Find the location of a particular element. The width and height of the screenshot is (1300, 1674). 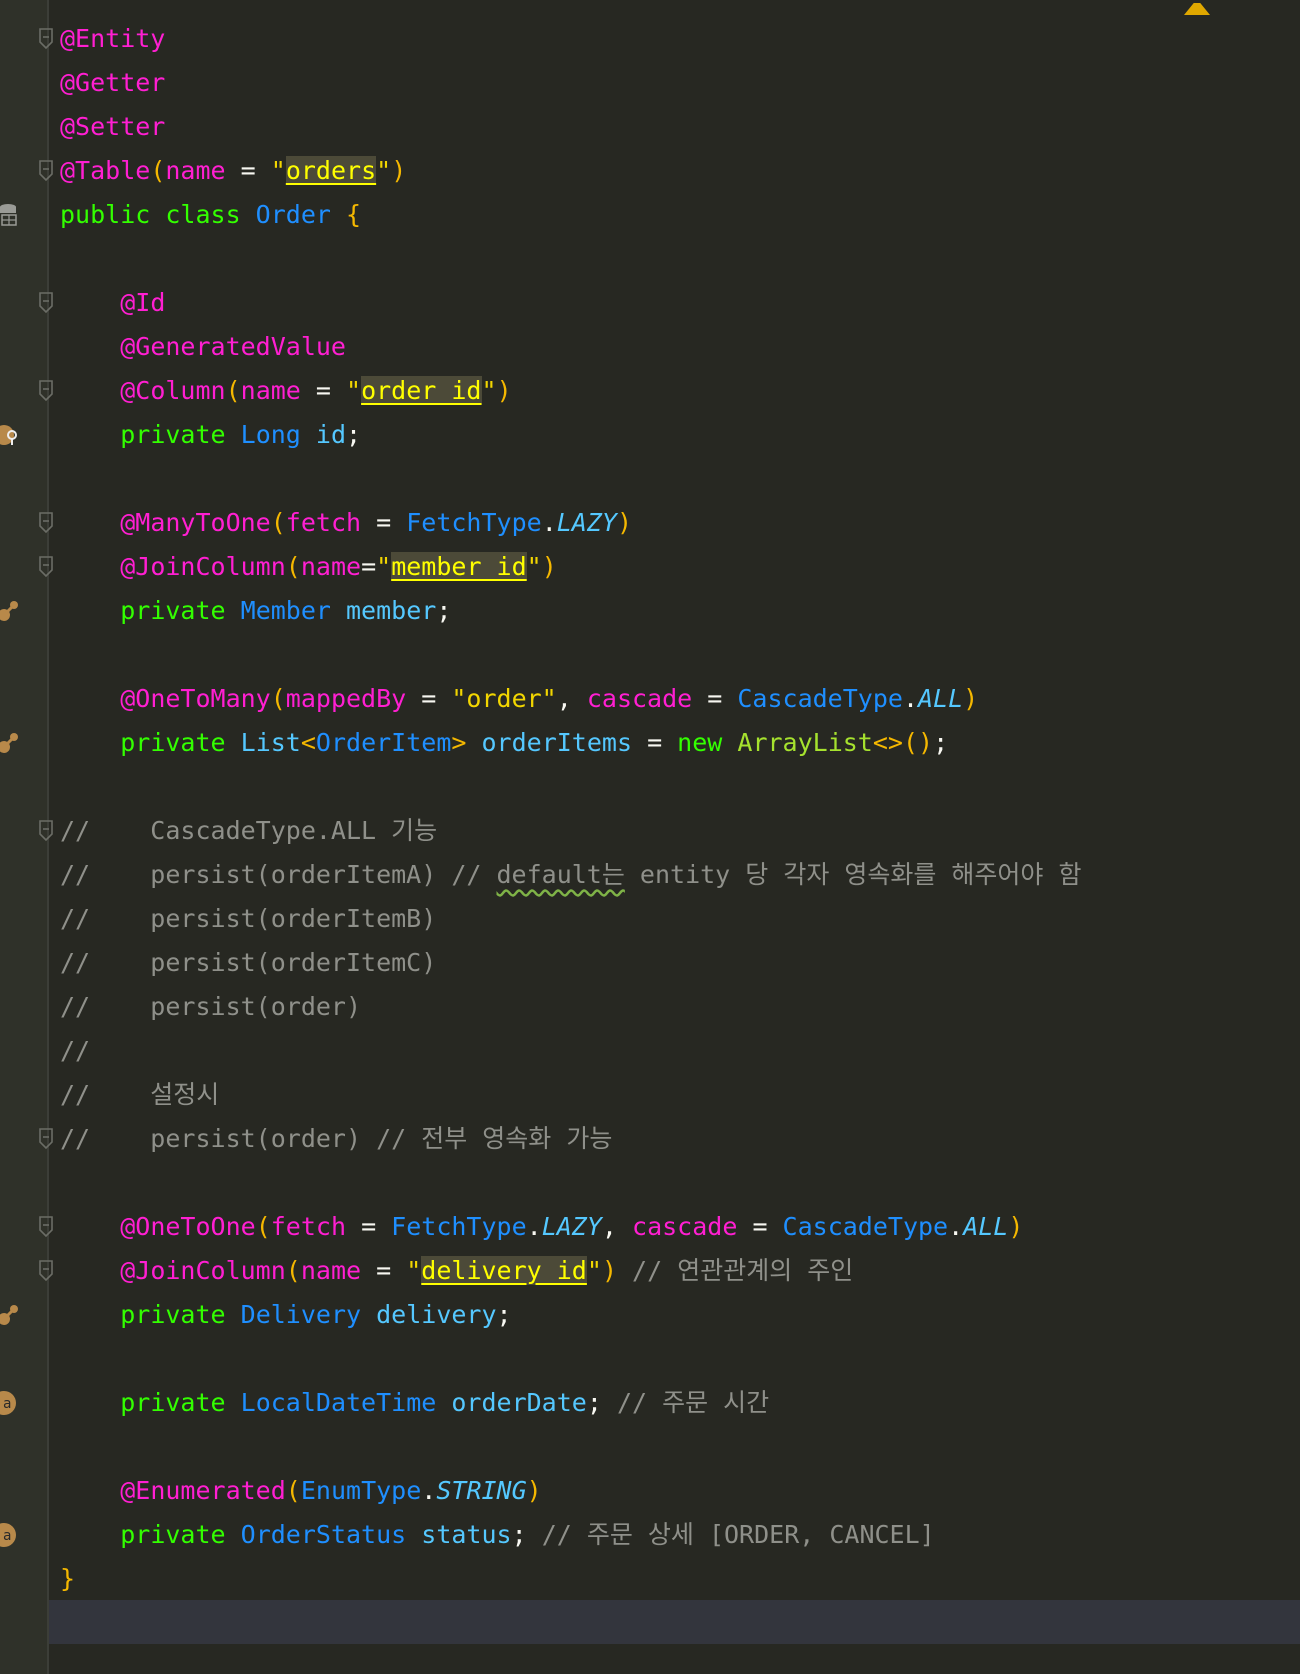

db-icon is located at coordinates (10, 215).